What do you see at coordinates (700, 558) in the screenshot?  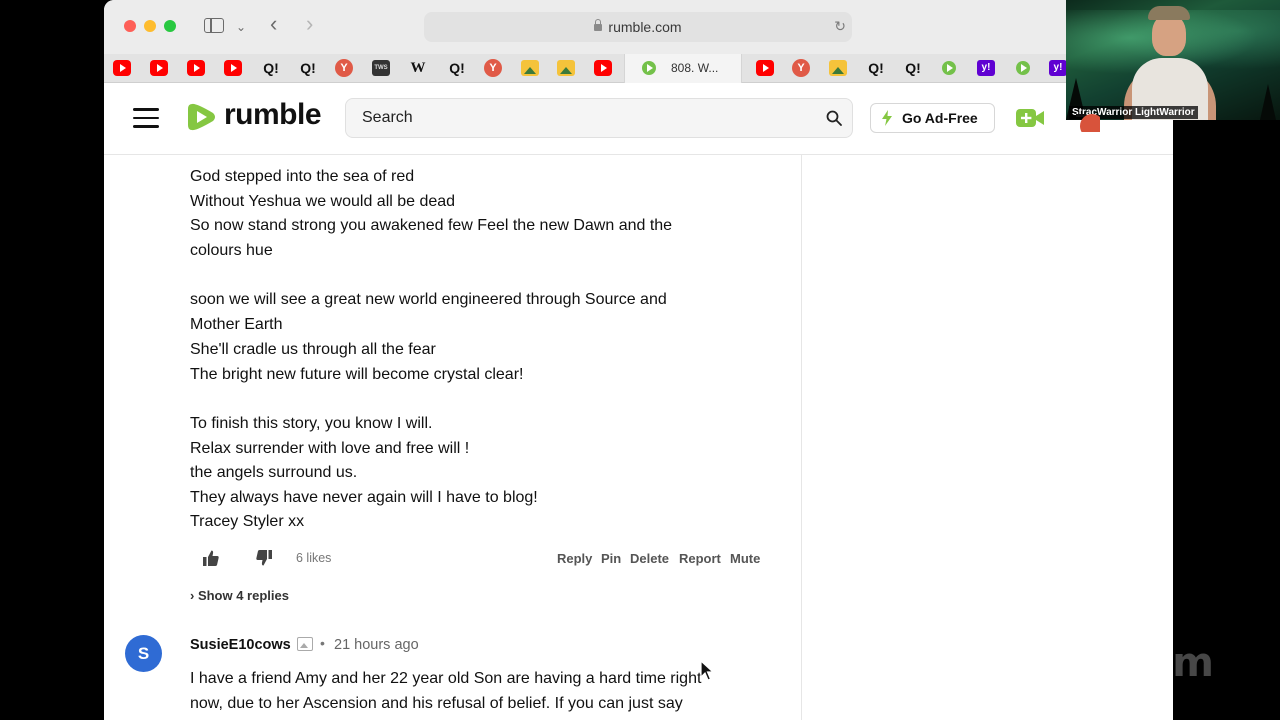 I see `report-button: Report` at bounding box center [700, 558].